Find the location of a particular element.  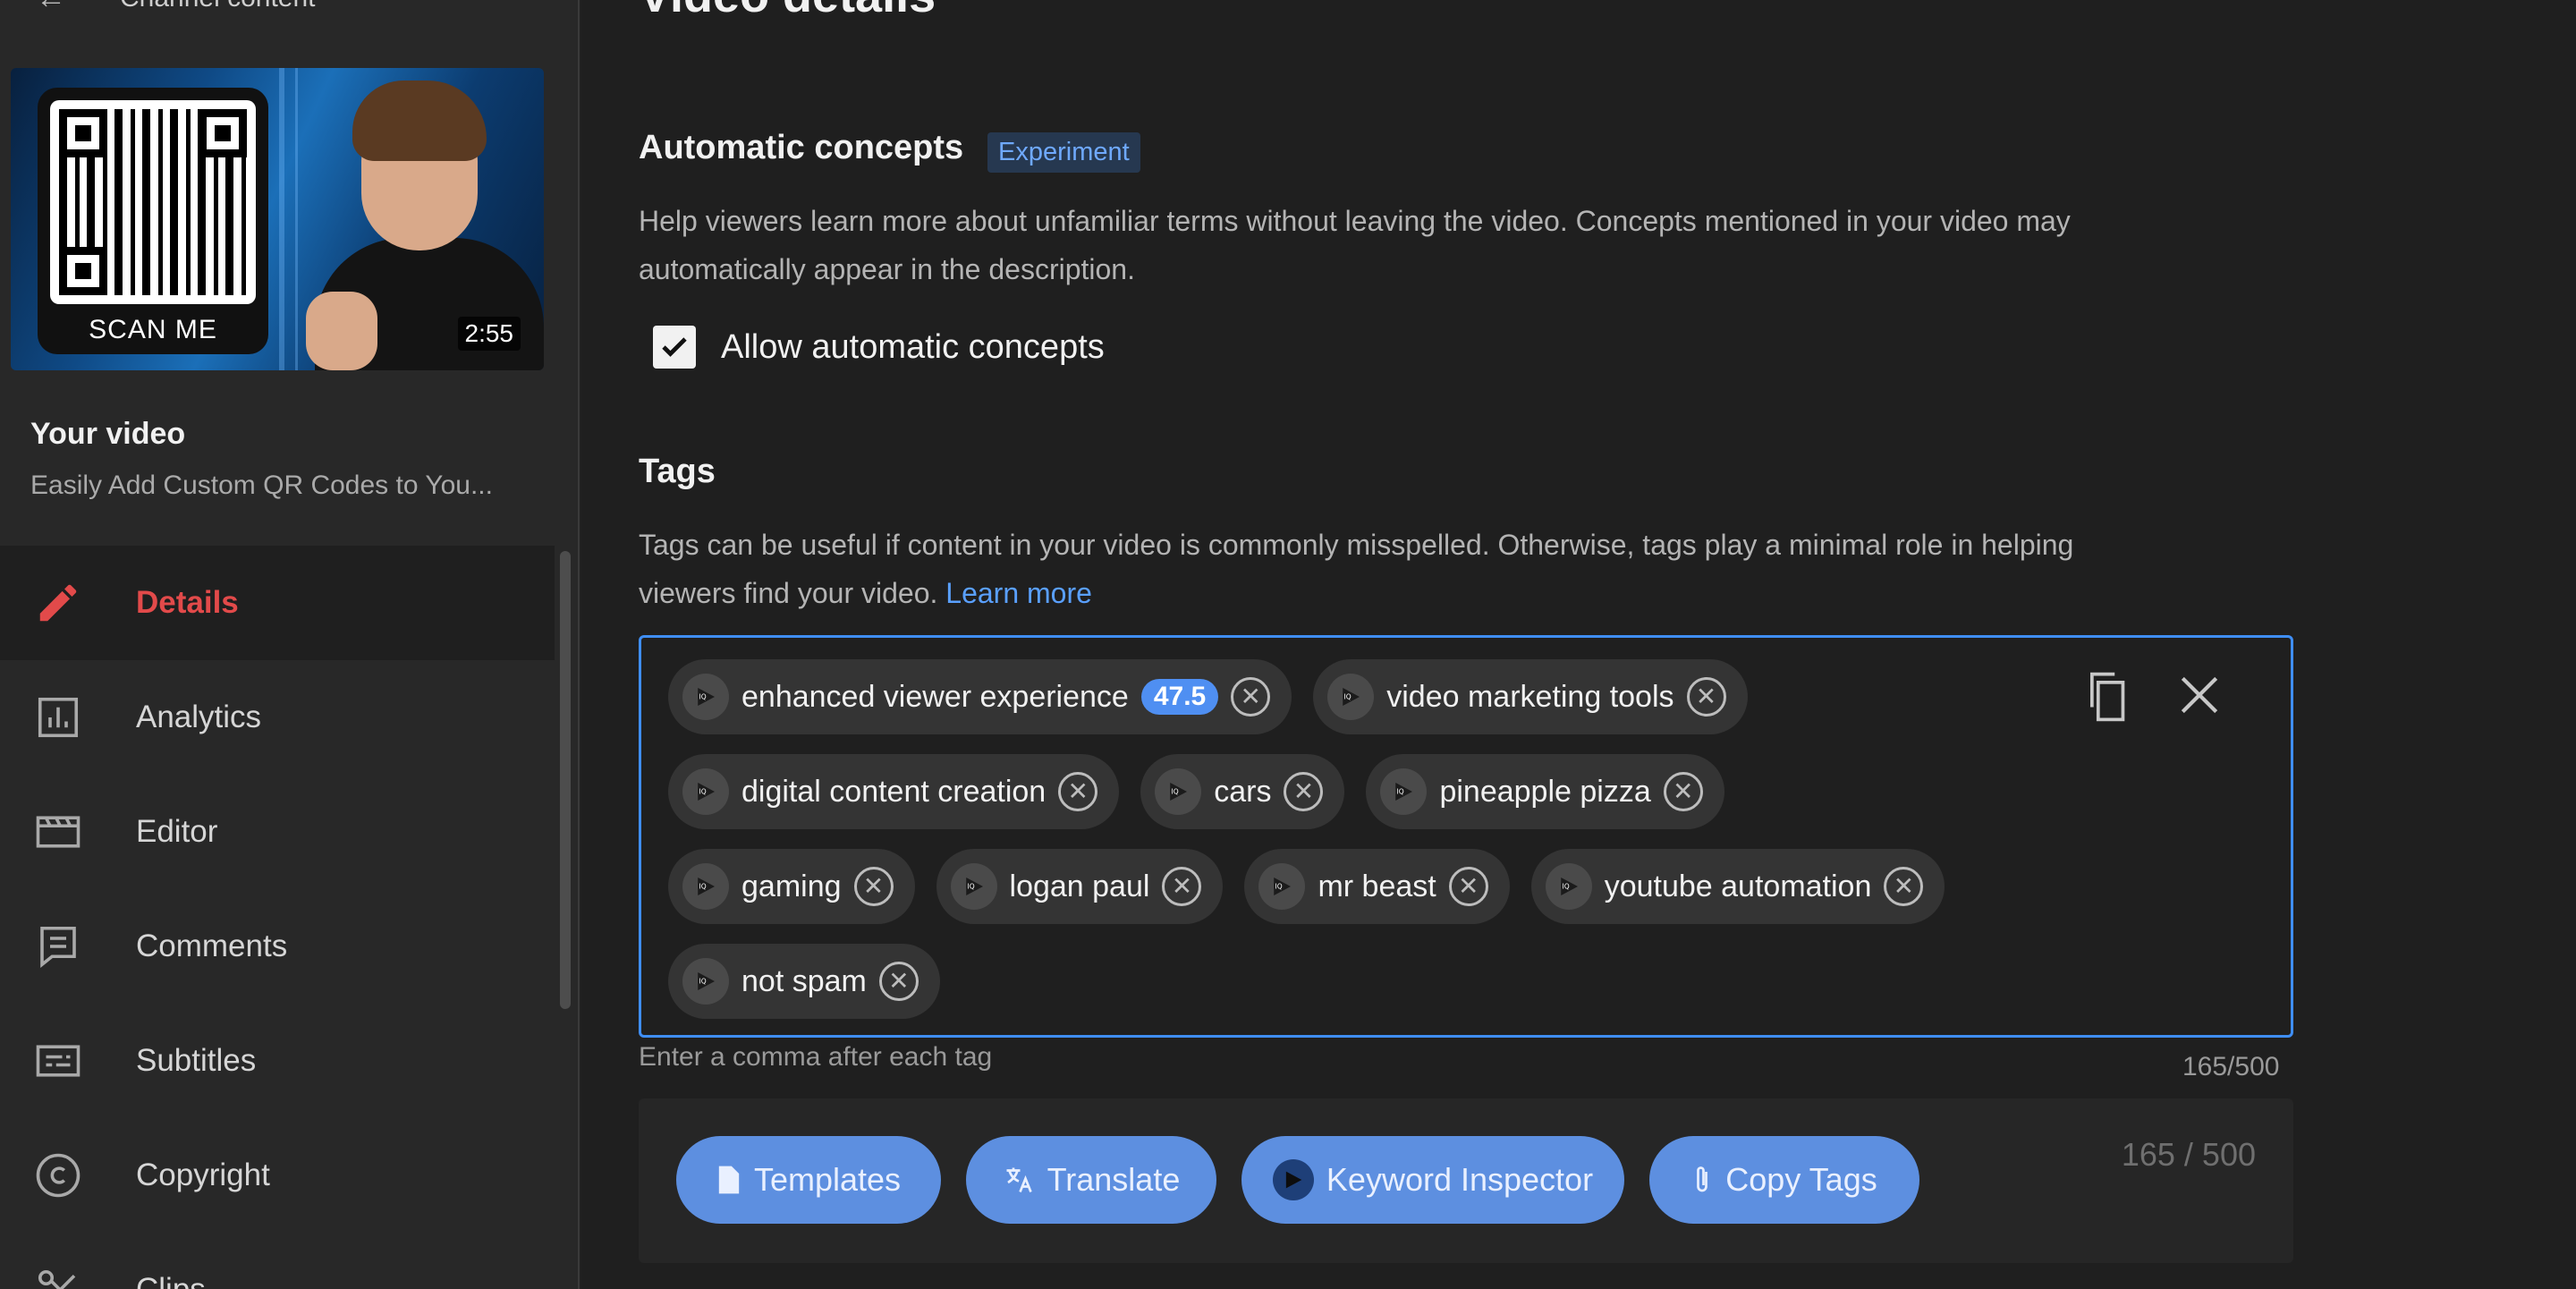

light-streak is located at coordinates (296, 219).